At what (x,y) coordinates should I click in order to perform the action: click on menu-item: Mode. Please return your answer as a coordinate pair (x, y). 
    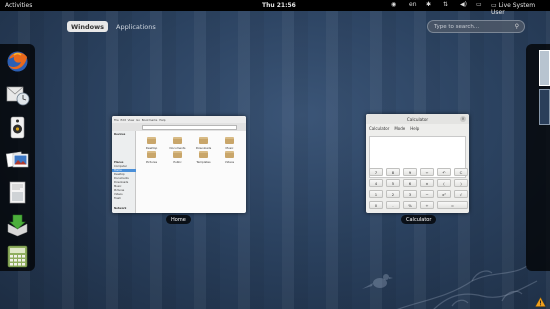
    Looking at the image, I should click on (400, 128).